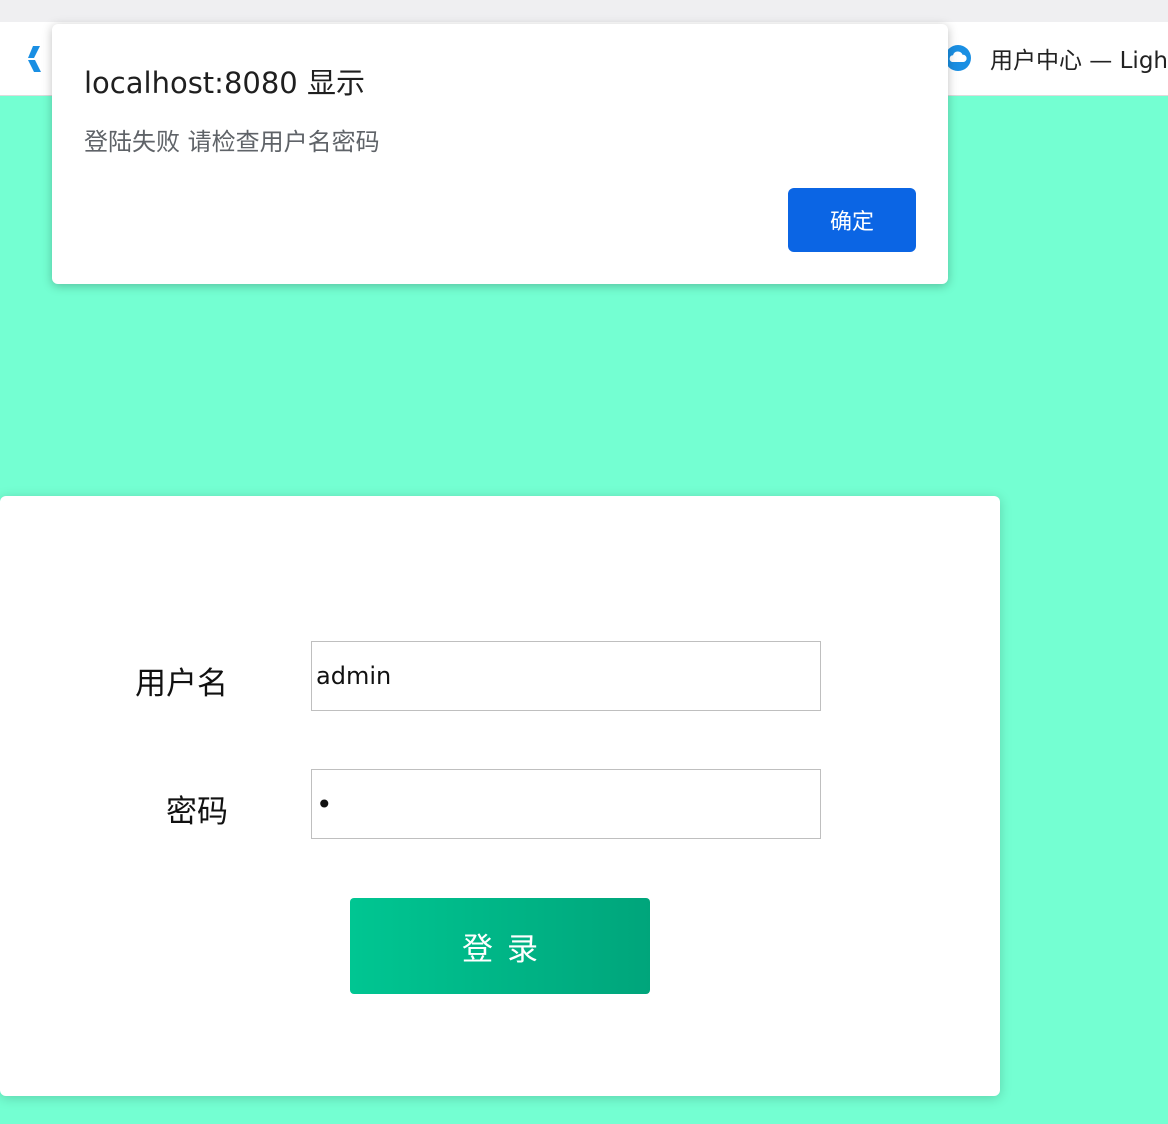 The height and width of the screenshot is (1124, 1168). Describe the element at coordinates (584, 11) in the screenshot. I see `browser-titlebar` at that location.